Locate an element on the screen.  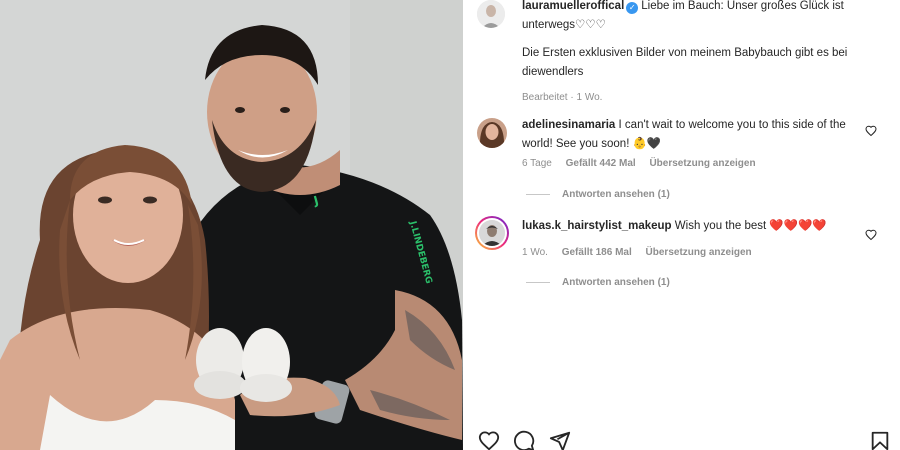
comment-time: 1 Wo. is located at coordinates (535, 252).